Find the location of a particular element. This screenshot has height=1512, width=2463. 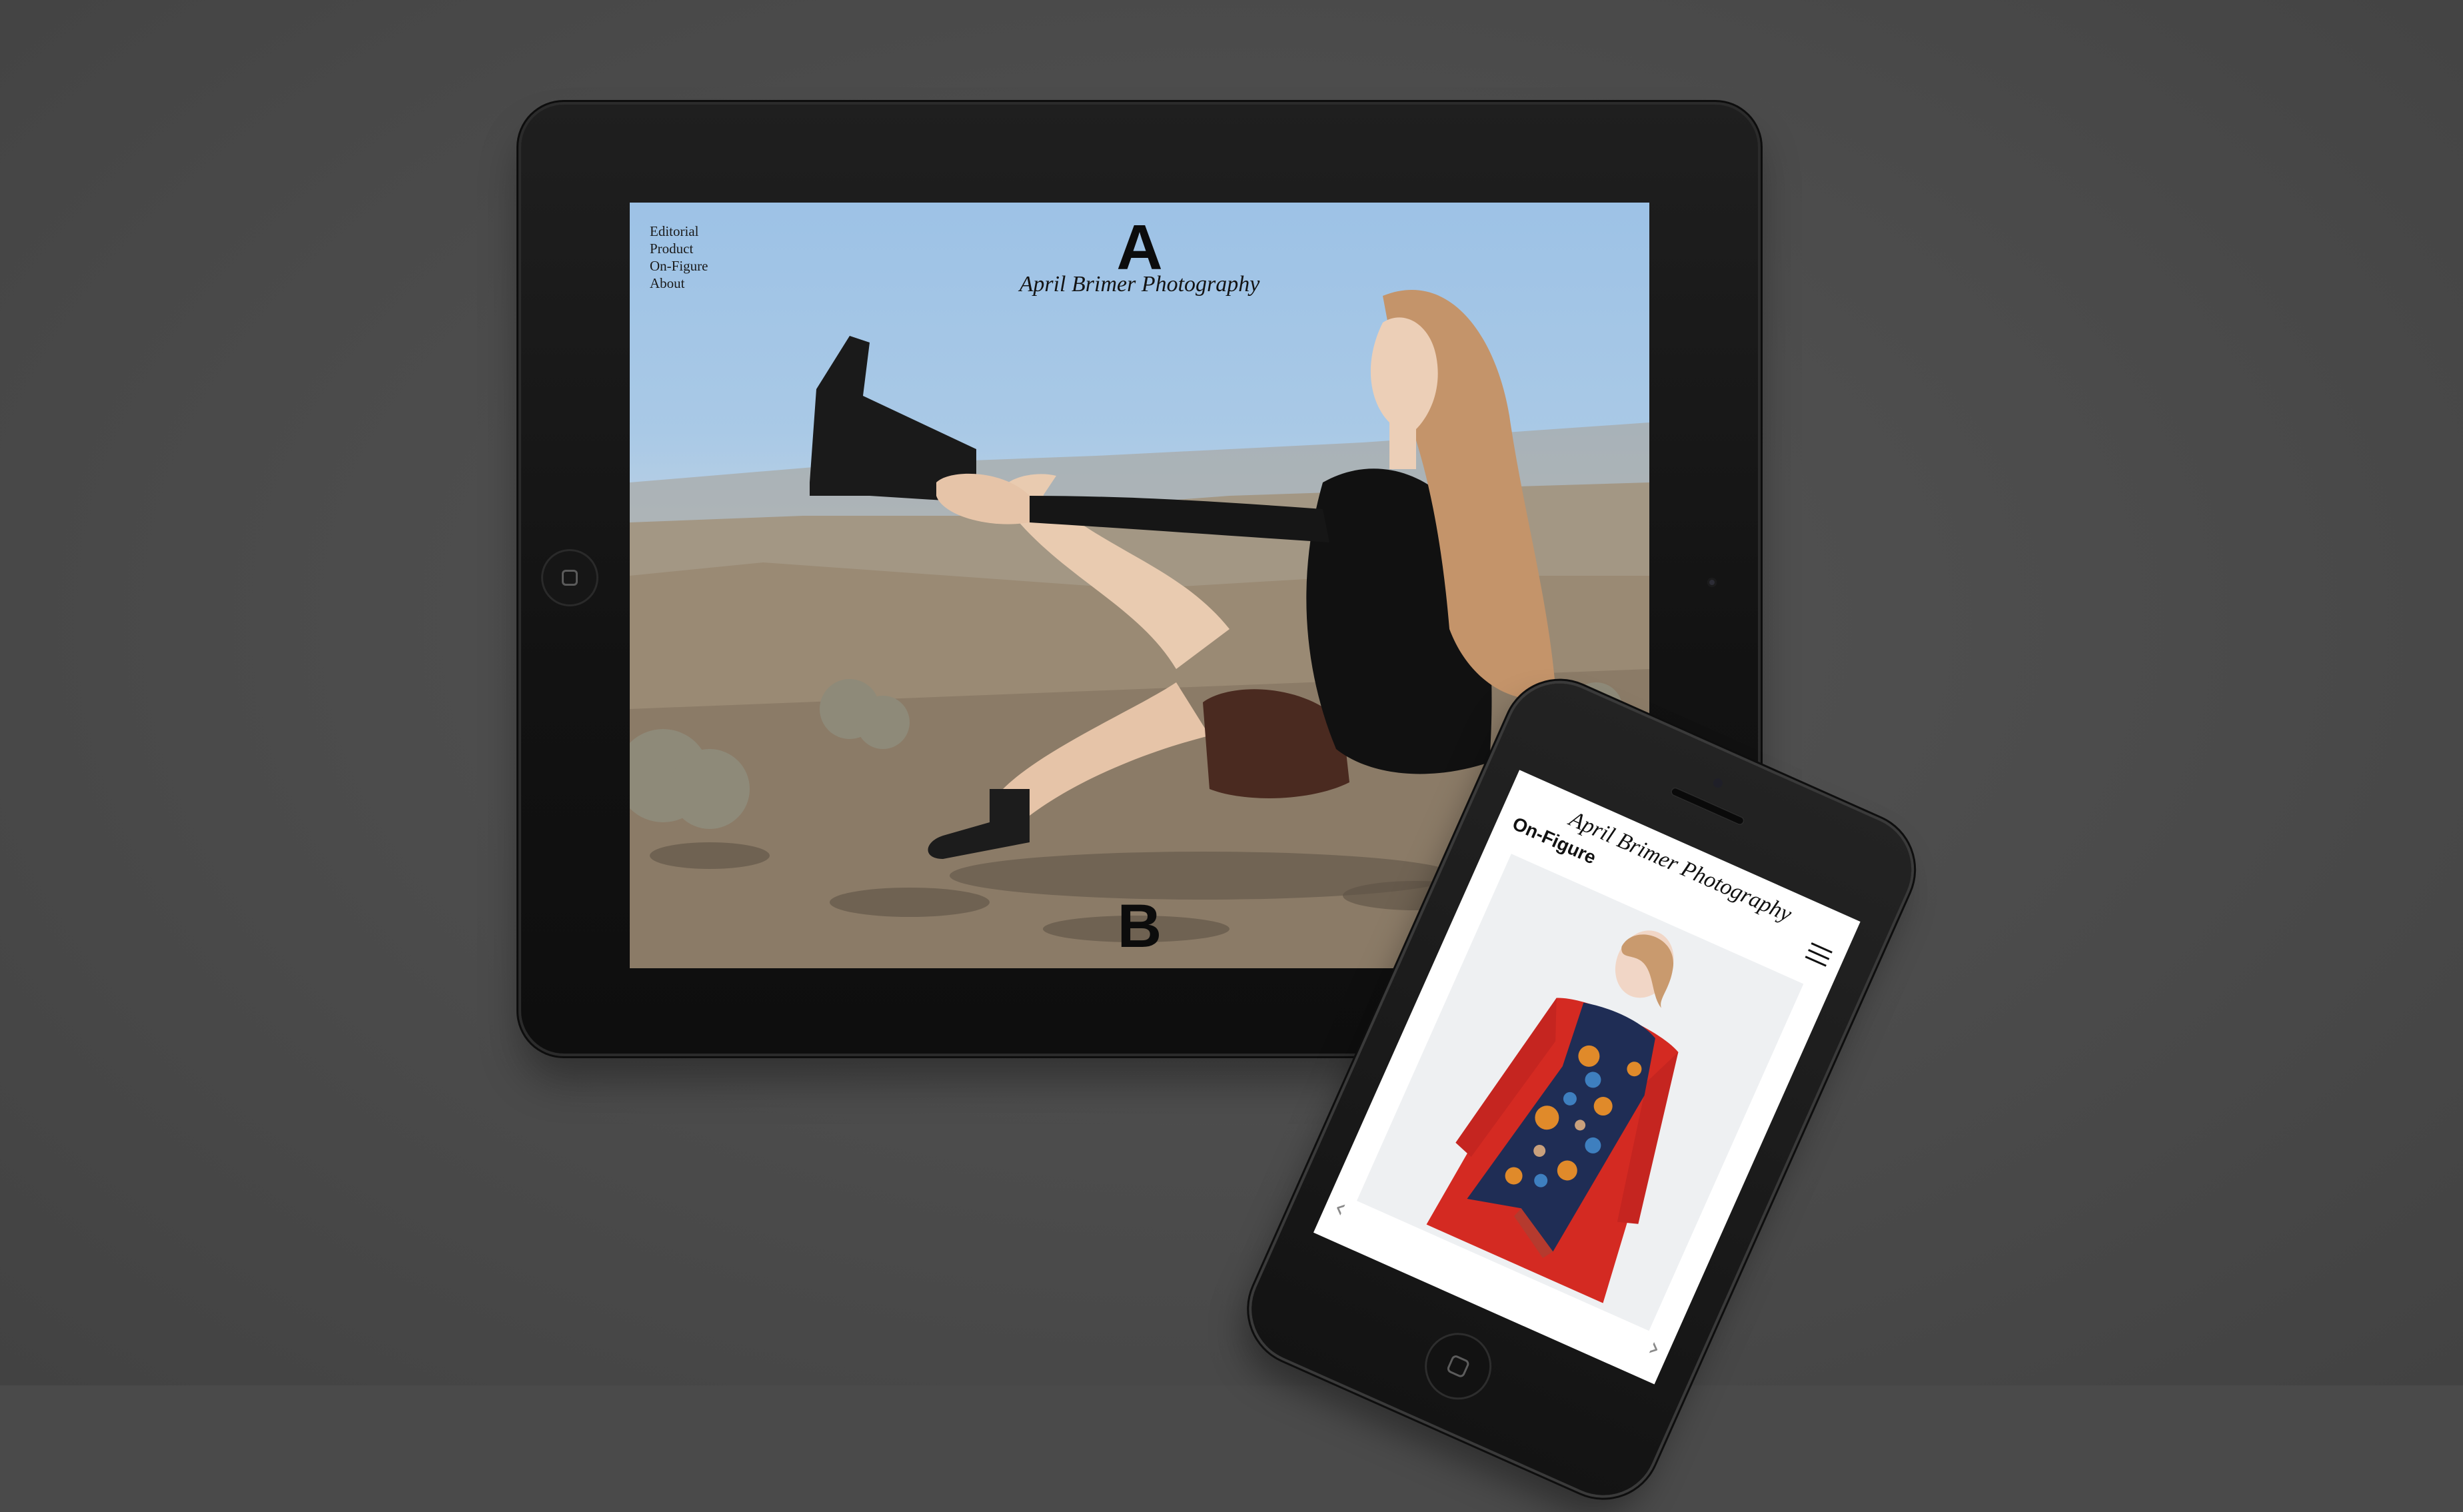

tablet-camera is located at coordinates (1712, 582).